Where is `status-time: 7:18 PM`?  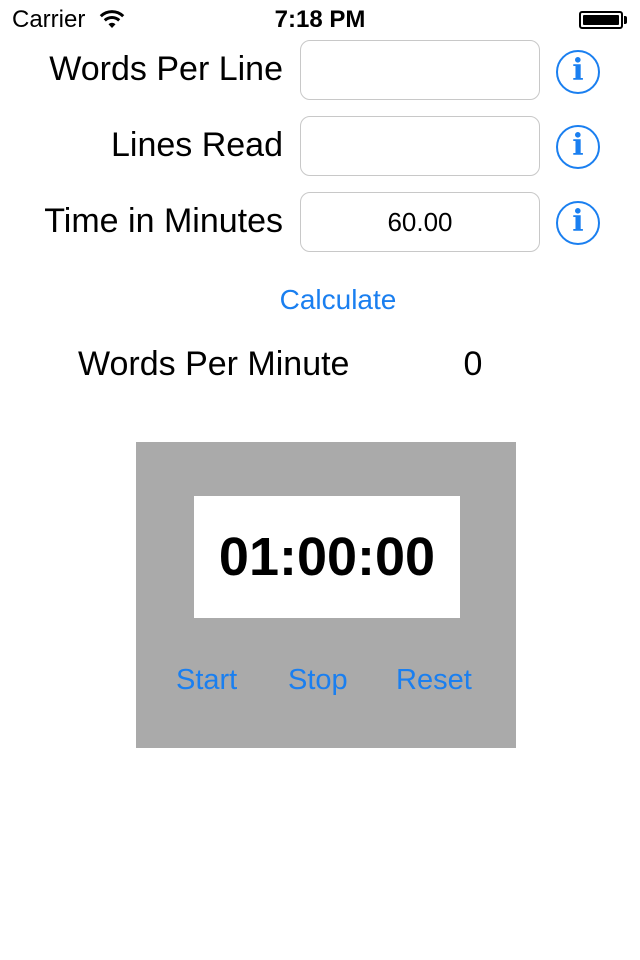 status-time: 7:18 PM is located at coordinates (320, 19).